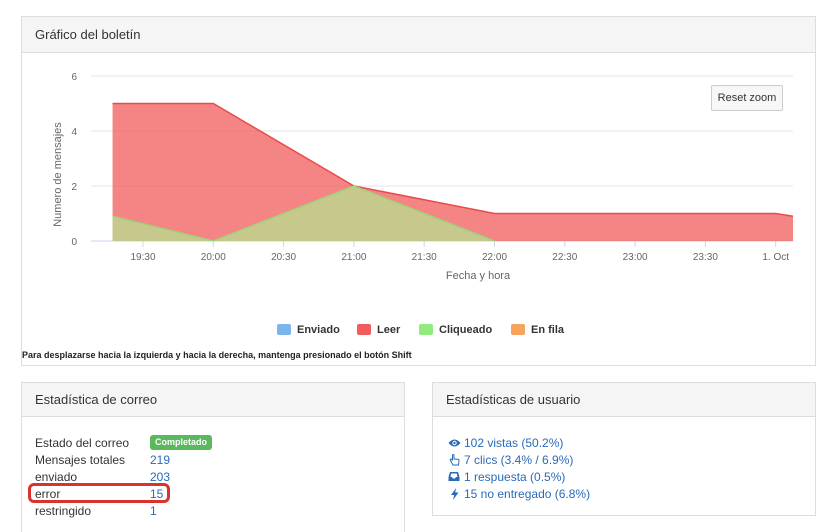 The height and width of the screenshot is (532, 828). I want to click on clicks-link: 7 clics (3.4% / 6.9%), so click(518, 460).